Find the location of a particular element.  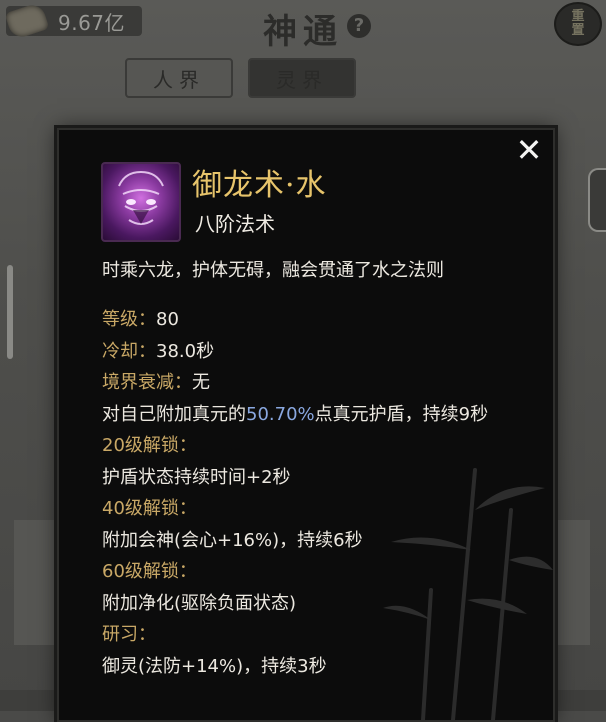

left-scrollbar is located at coordinates (10, 312).